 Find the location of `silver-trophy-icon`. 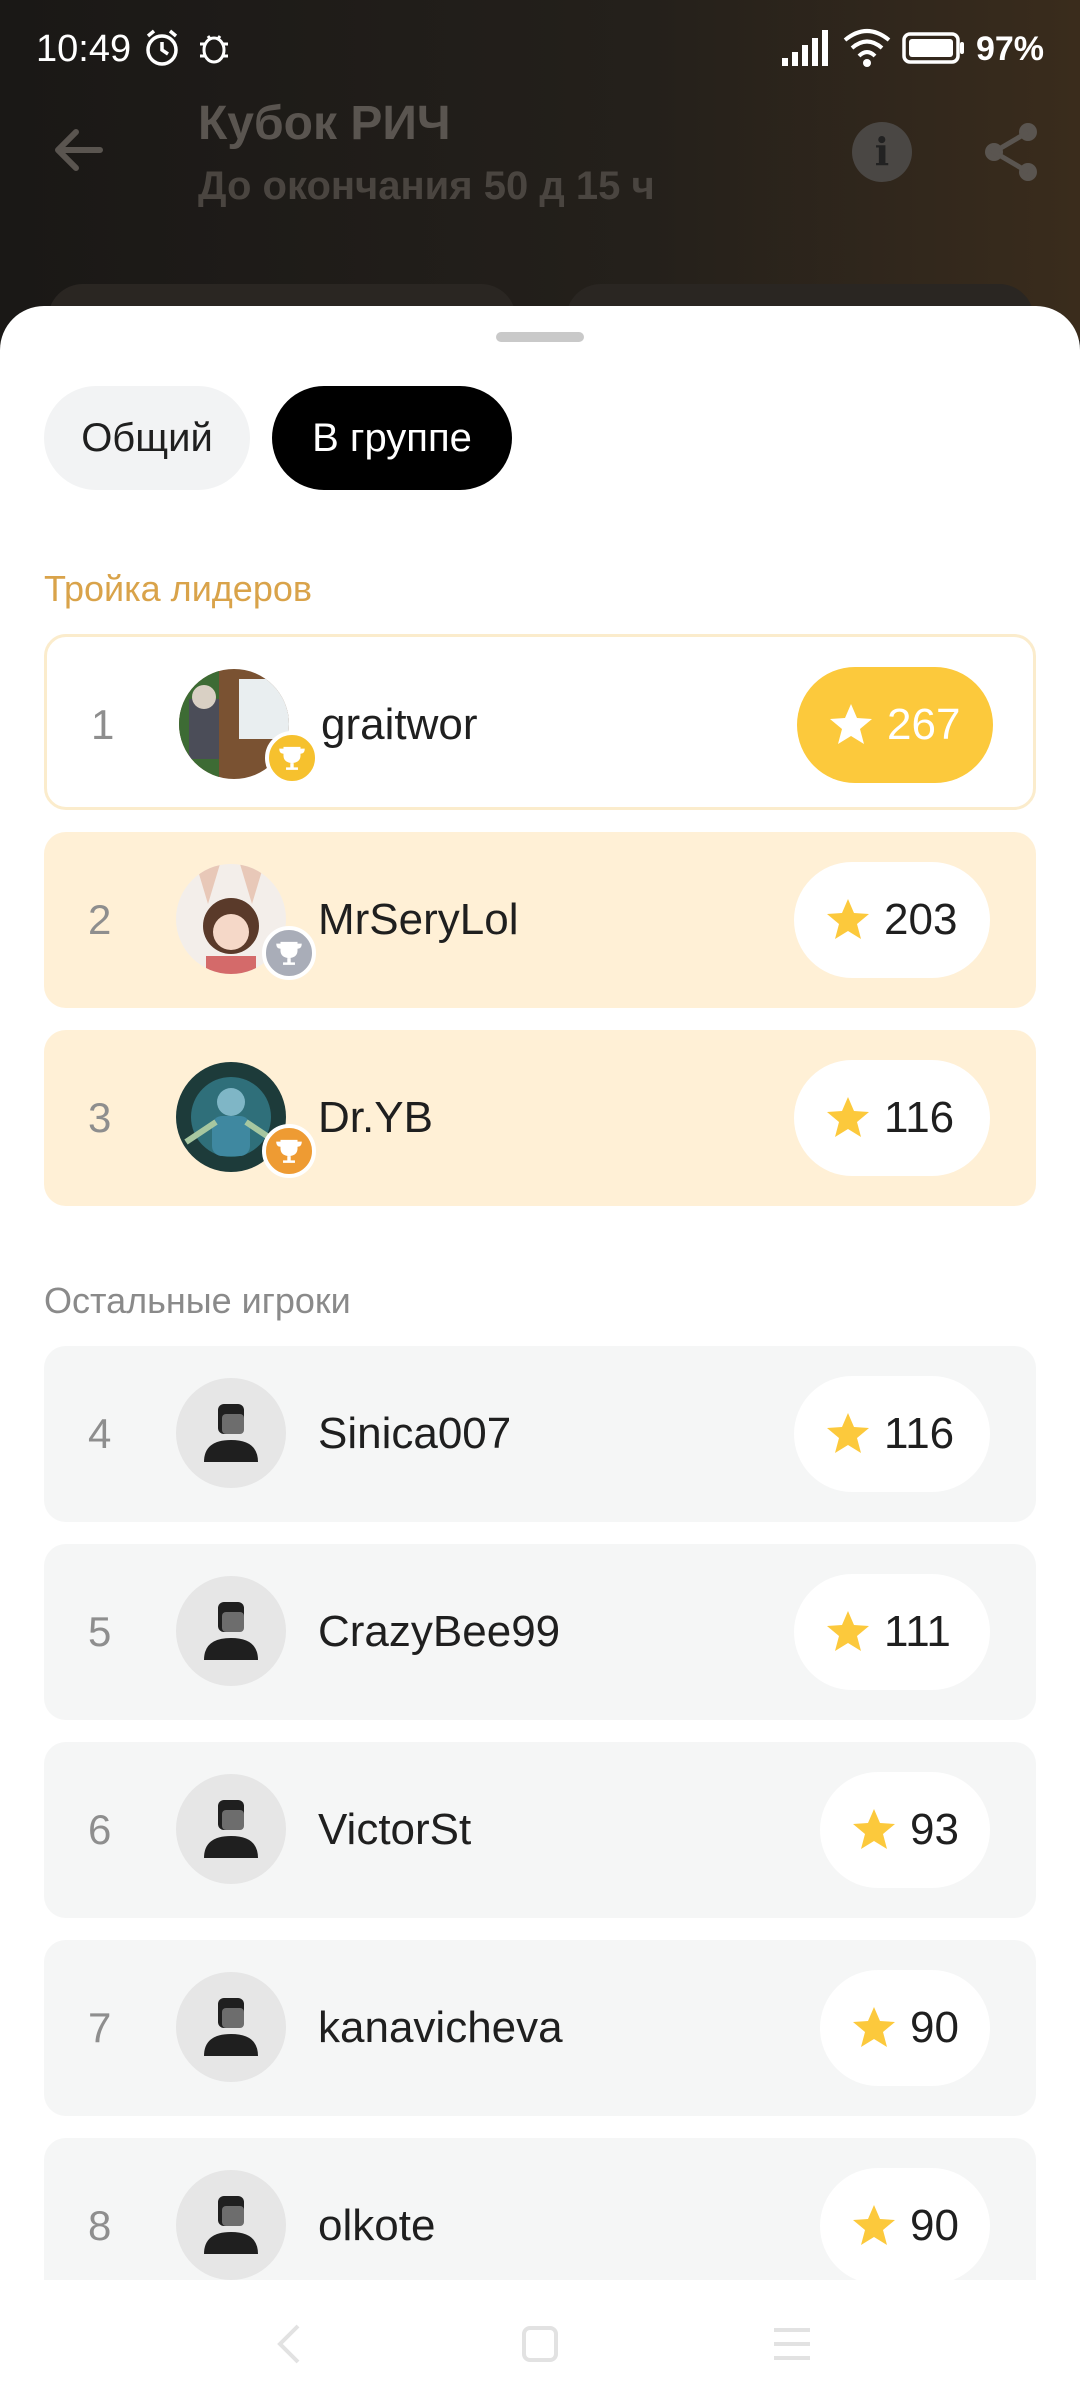

silver-trophy-icon is located at coordinates (289, 953).